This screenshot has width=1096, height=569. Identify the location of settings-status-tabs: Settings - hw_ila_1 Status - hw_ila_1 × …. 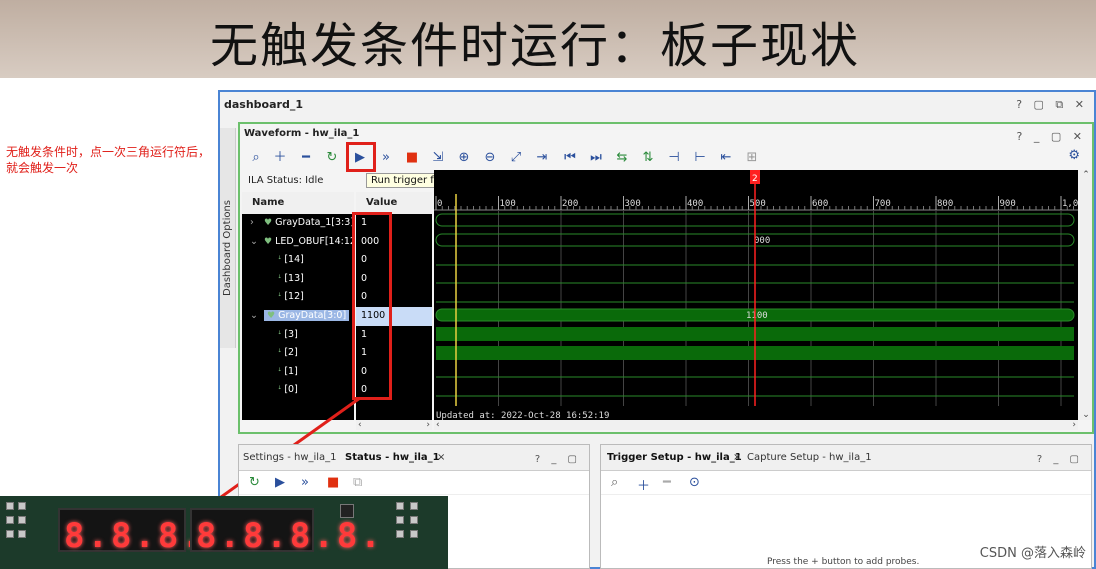
(414, 458).